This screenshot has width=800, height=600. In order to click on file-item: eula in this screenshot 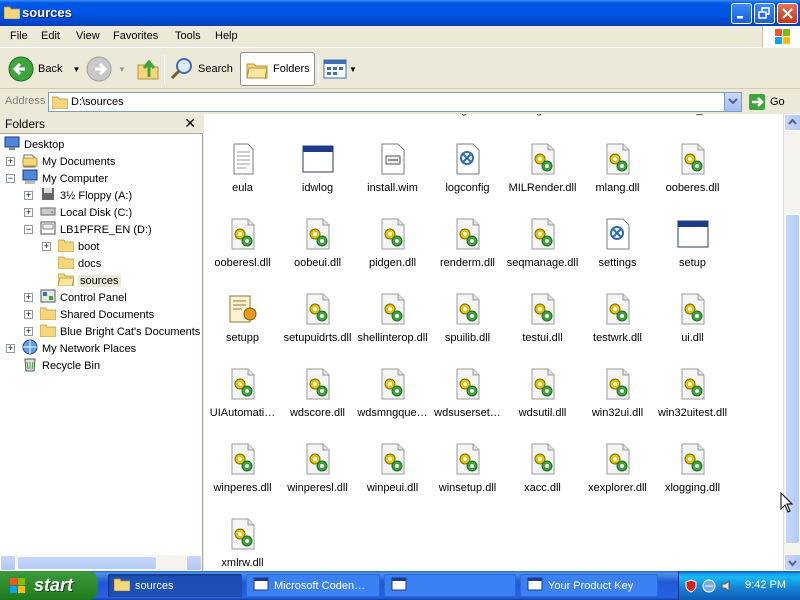, I will do `click(242, 179)`.